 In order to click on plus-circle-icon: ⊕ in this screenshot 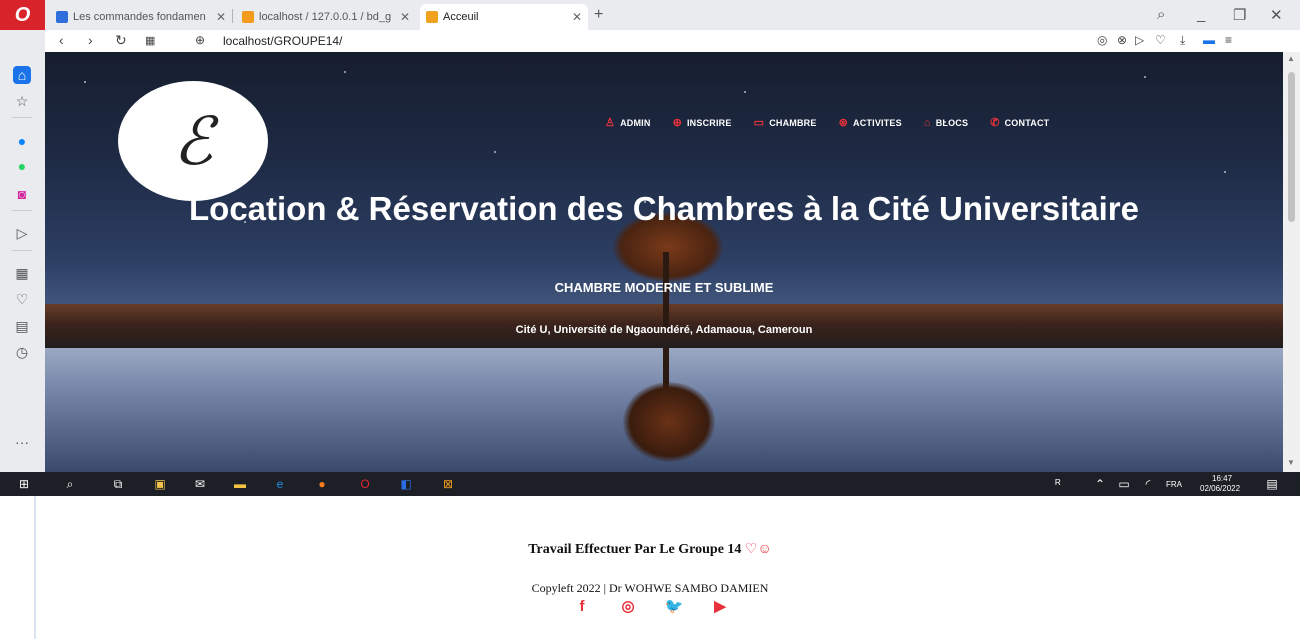, I will do `click(677, 123)`.